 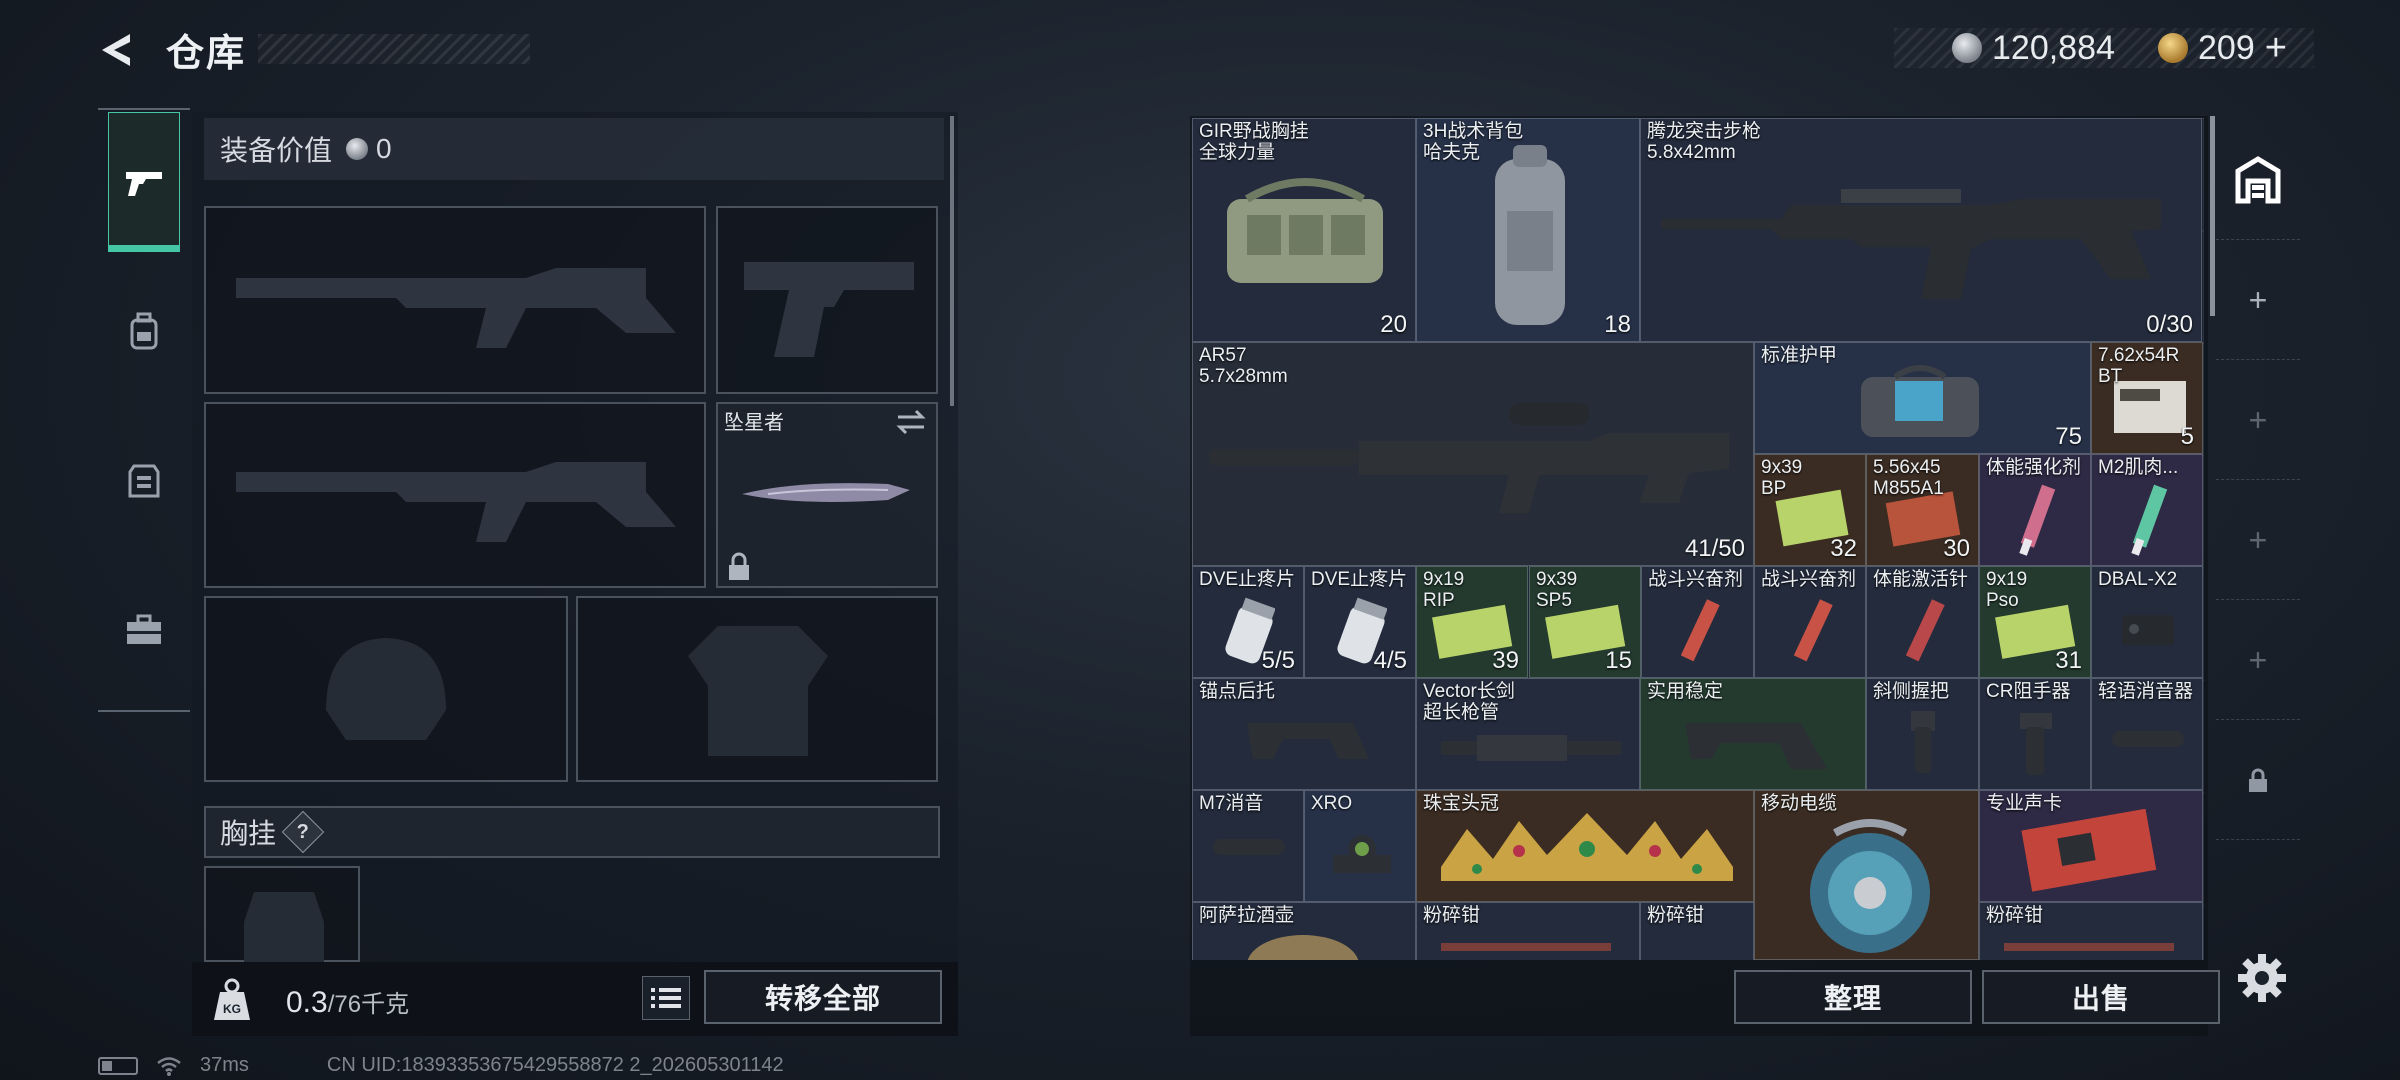 I want to click on grid-item: DBAL-X2, so click(x=2147, y=622).